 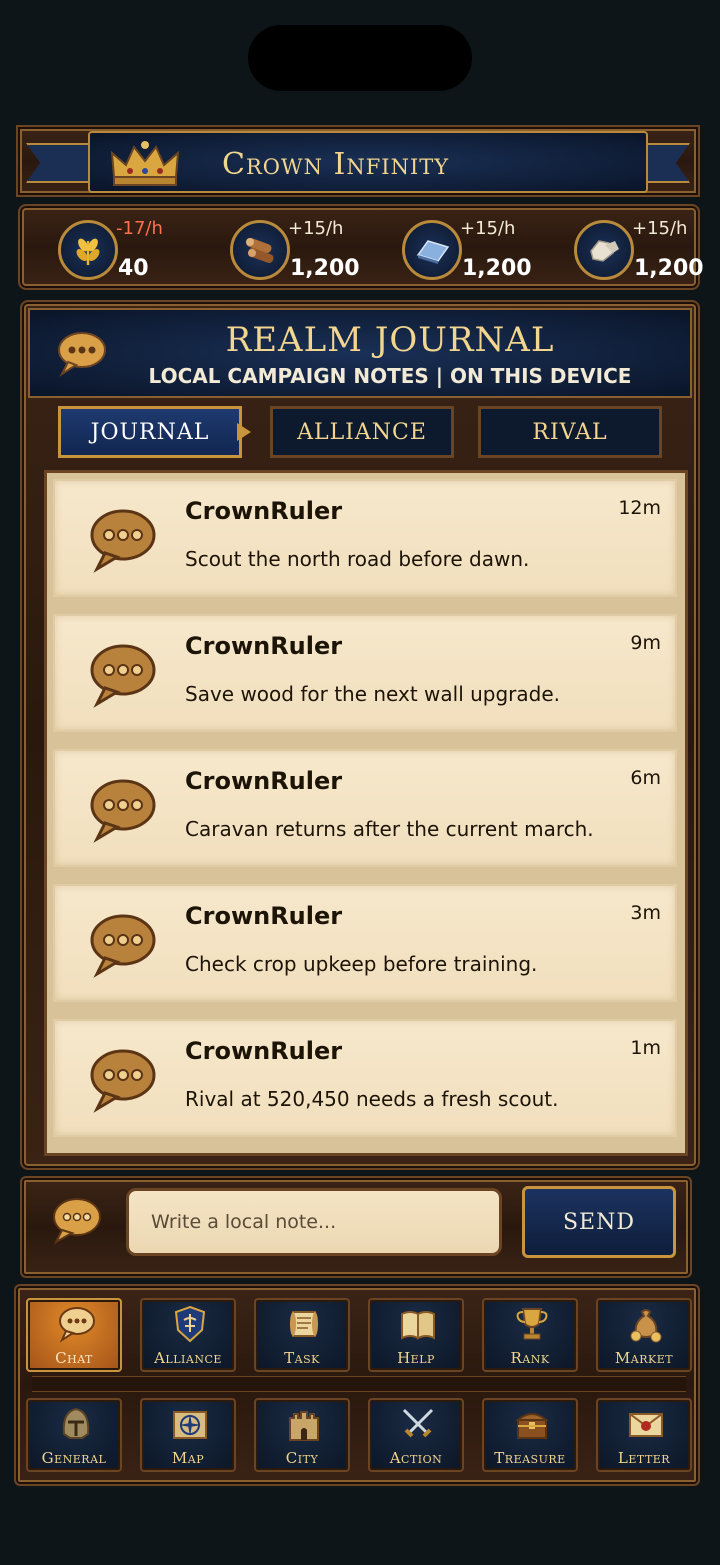 What do you see at coordinates (304, 1324) in the screenshot?
I see `scroll-icon` at bounding box center [304, 1324].